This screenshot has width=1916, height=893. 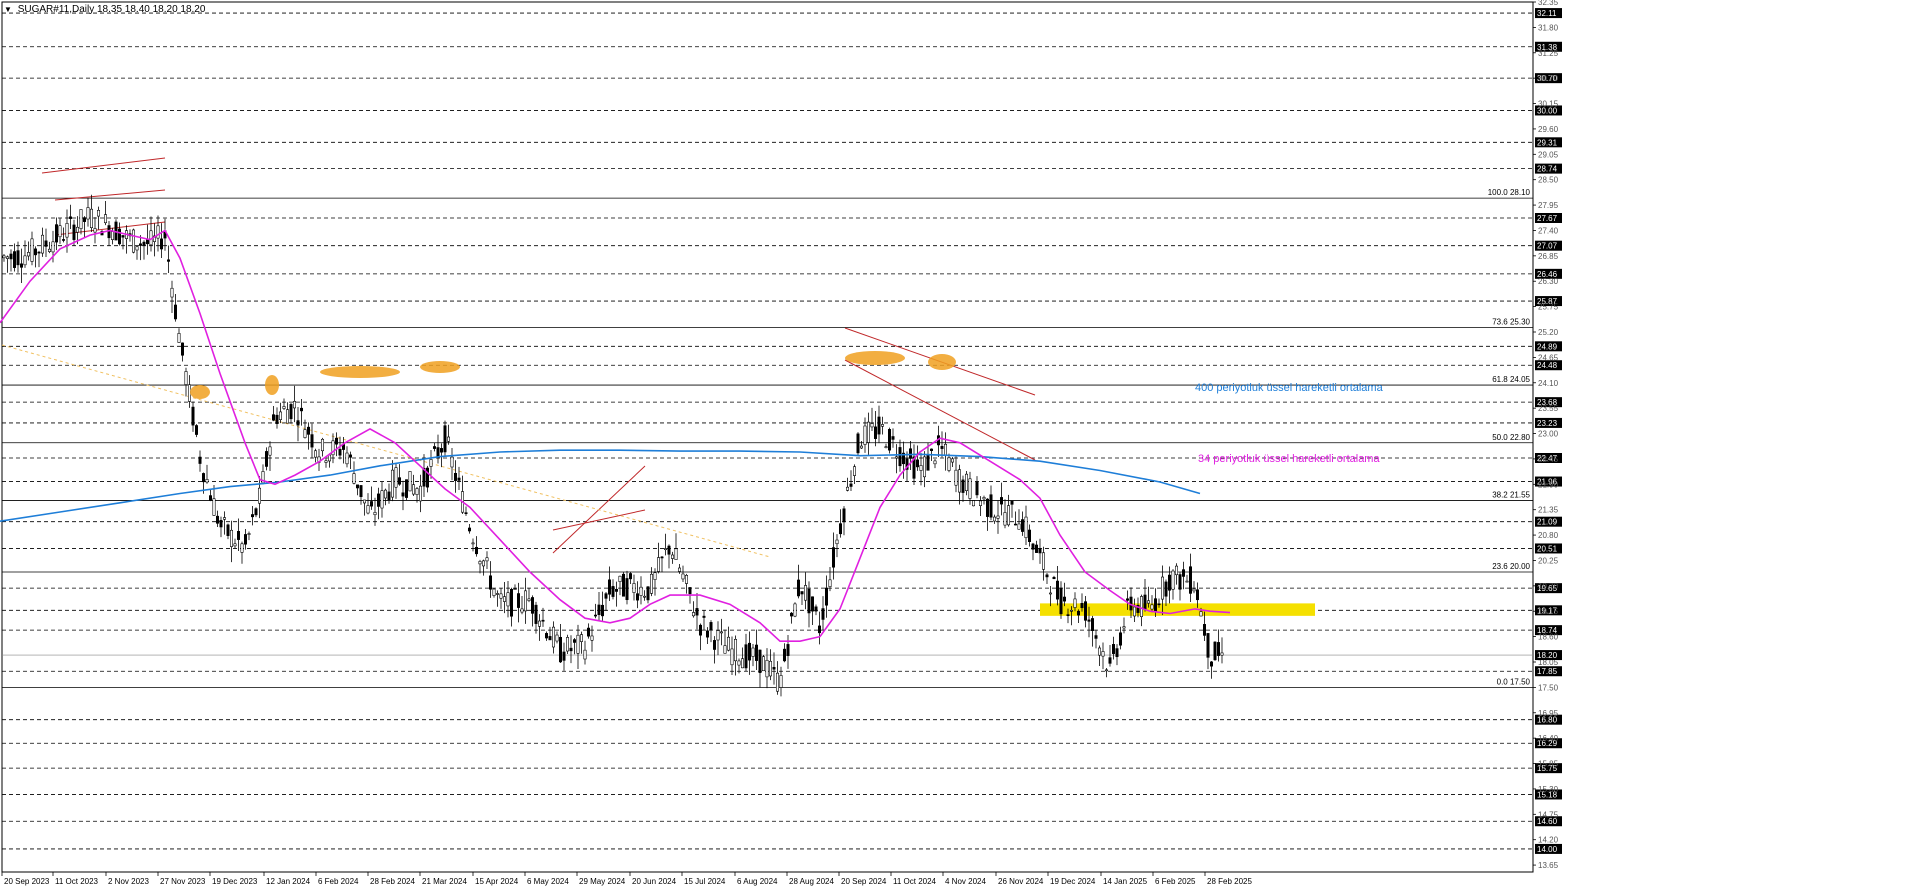 What do you see at coordinates (1548, 230) in the screenshot?
I see `y-tick-label: 27.40` at bounding box center [1548, 230].